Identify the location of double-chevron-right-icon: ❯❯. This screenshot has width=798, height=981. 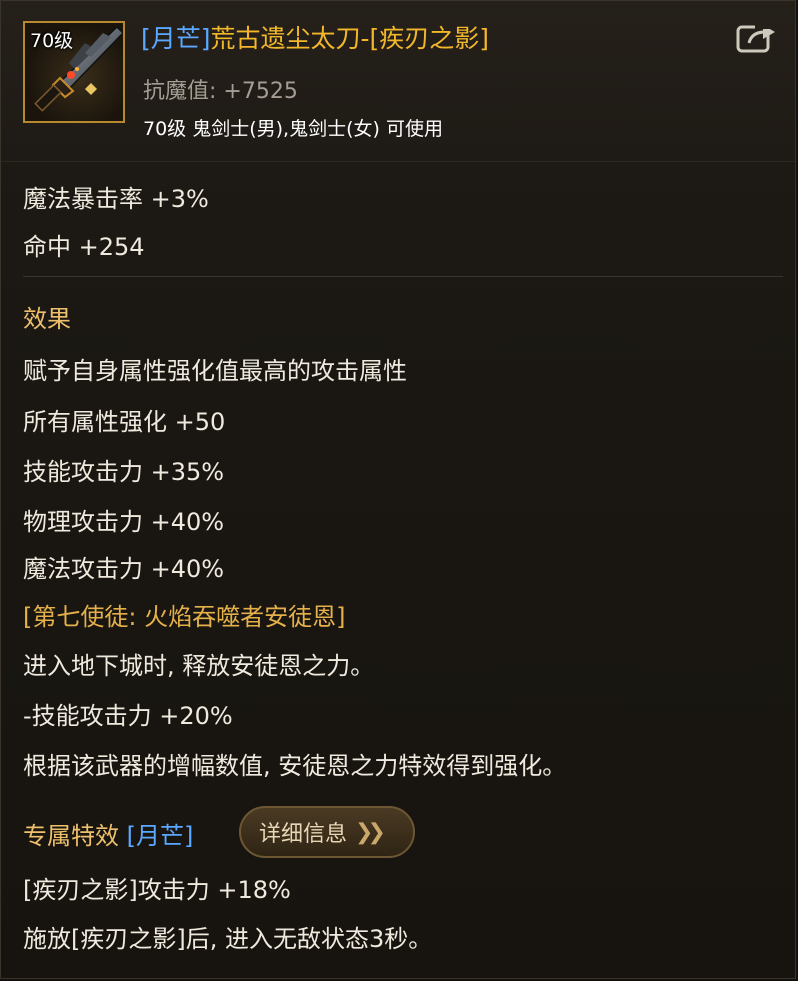
(370, 832).